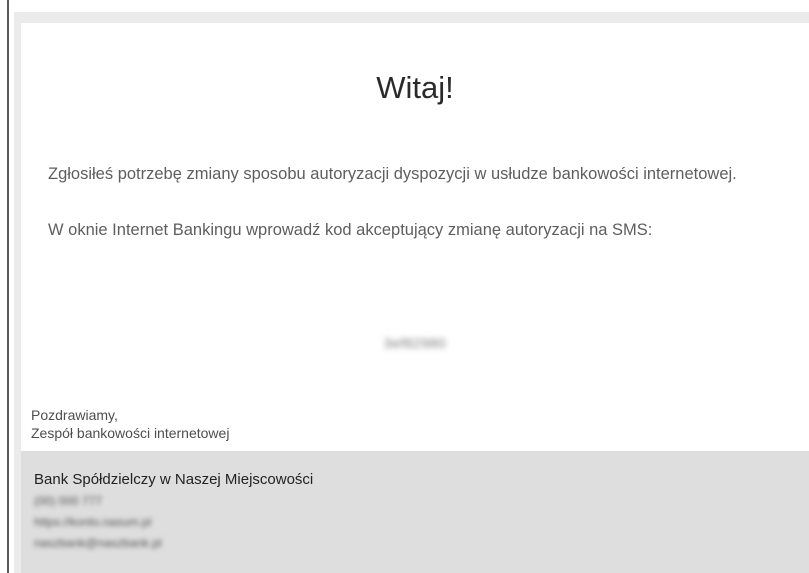 The height and width of the screenshot is (573, 809). I want to click on window-left-border, so click(8, 286).